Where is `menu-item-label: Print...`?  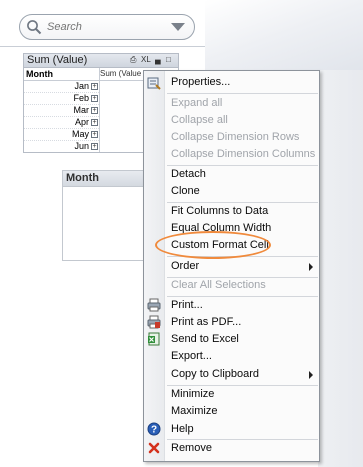 menu-item-label: Print... is located at coordinates (187, 305).